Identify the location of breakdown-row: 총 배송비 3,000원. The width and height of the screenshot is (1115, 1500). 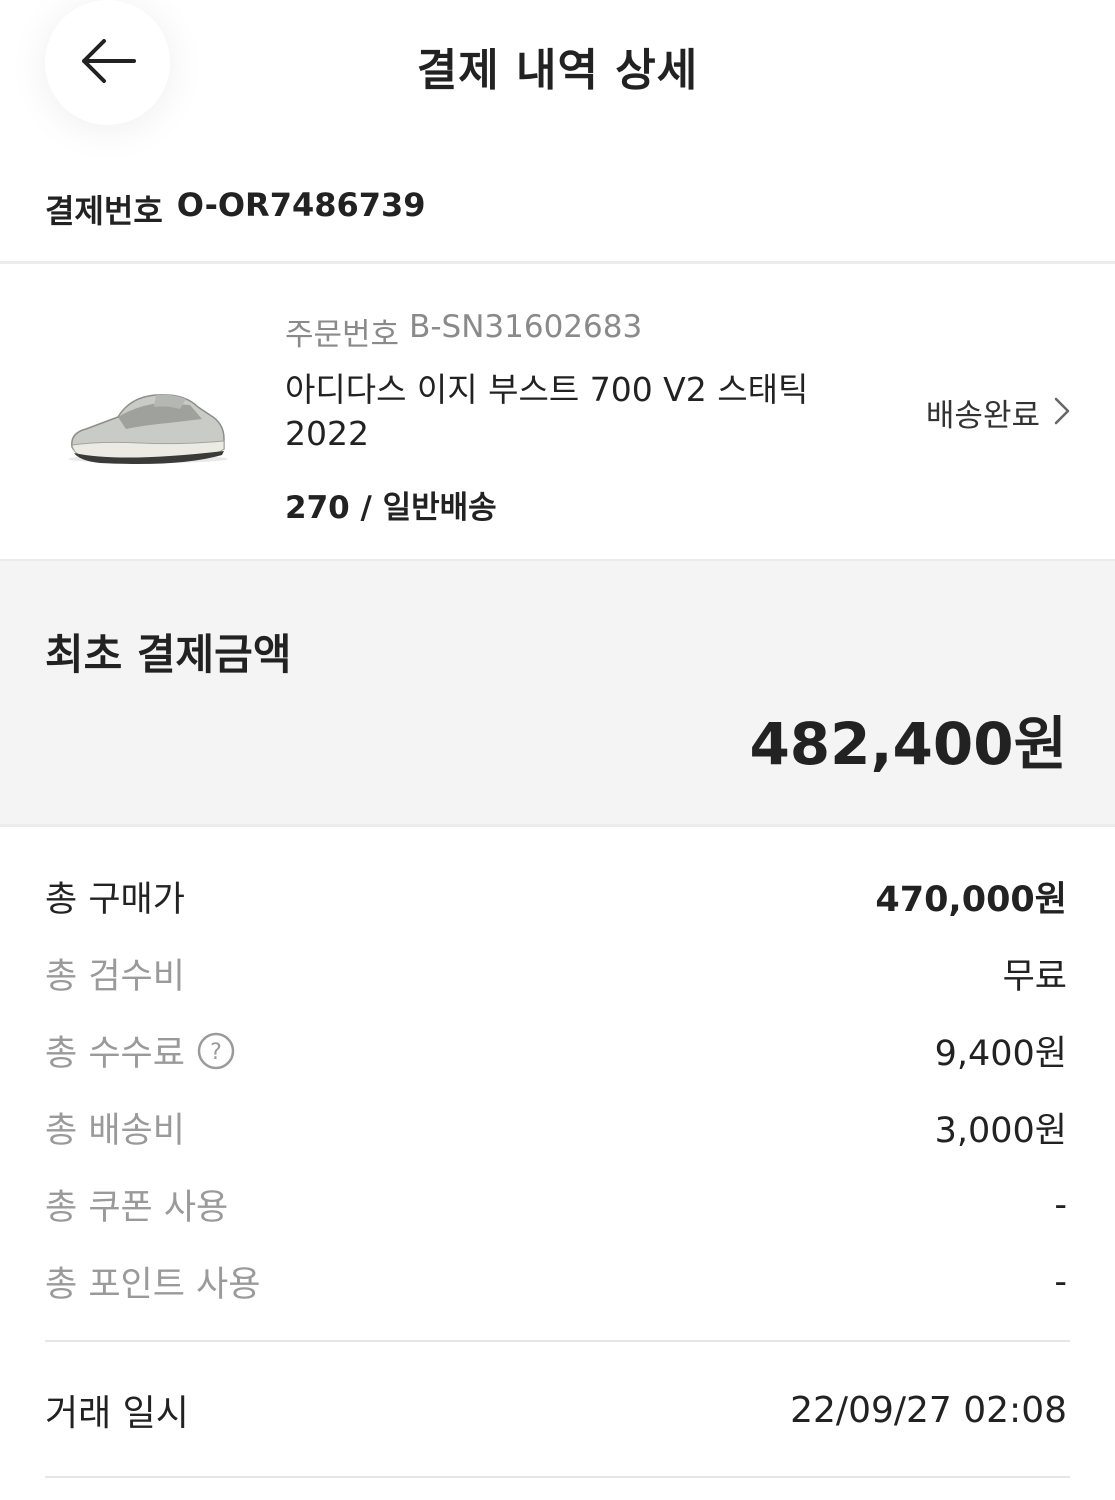
(556, 1127).